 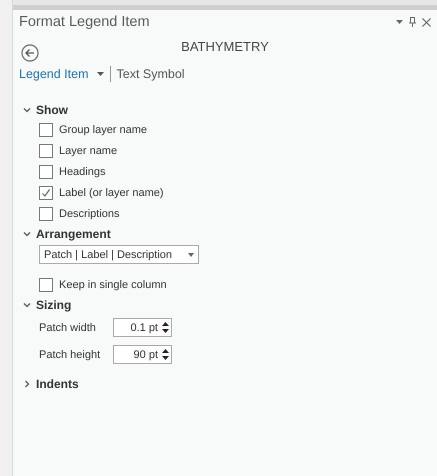 What do you see at coordinates (88, 150) in the screenshot?
I see `checkbox-label: Layer name` at bounding box center [88, 150].